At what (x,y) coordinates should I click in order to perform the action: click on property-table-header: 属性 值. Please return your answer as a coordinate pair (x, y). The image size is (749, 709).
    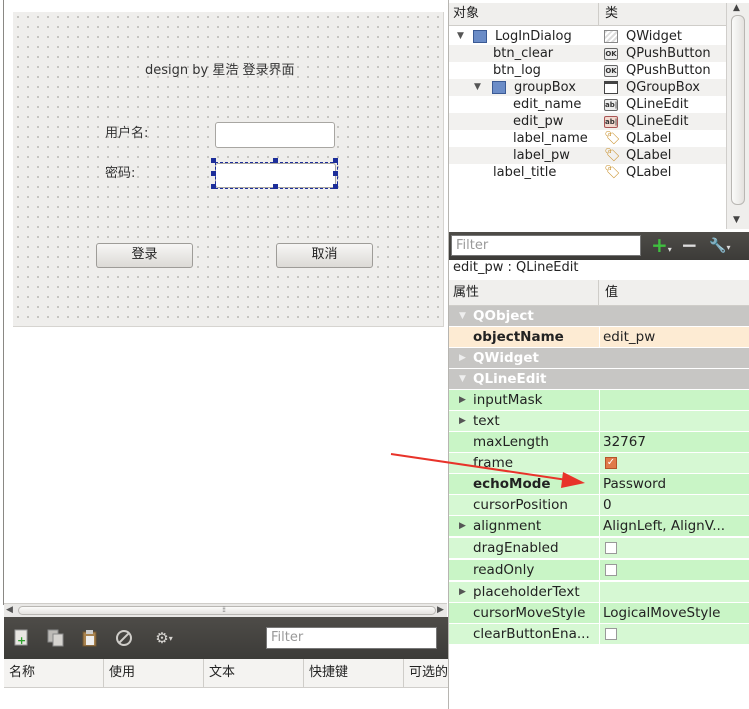
    Looking at the image, I should click on (599, 293).